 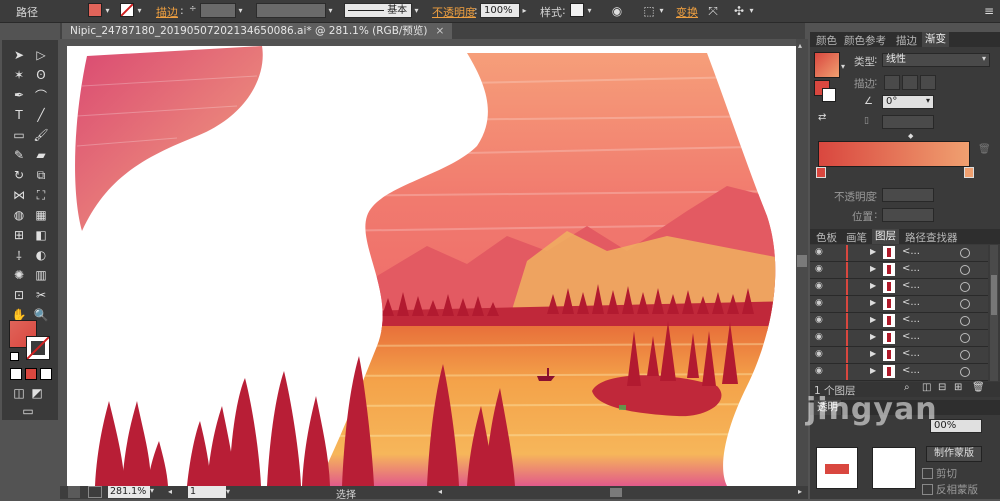 I want to click on new-sublayer-icon: ⊟, so click(x=942, y=387).